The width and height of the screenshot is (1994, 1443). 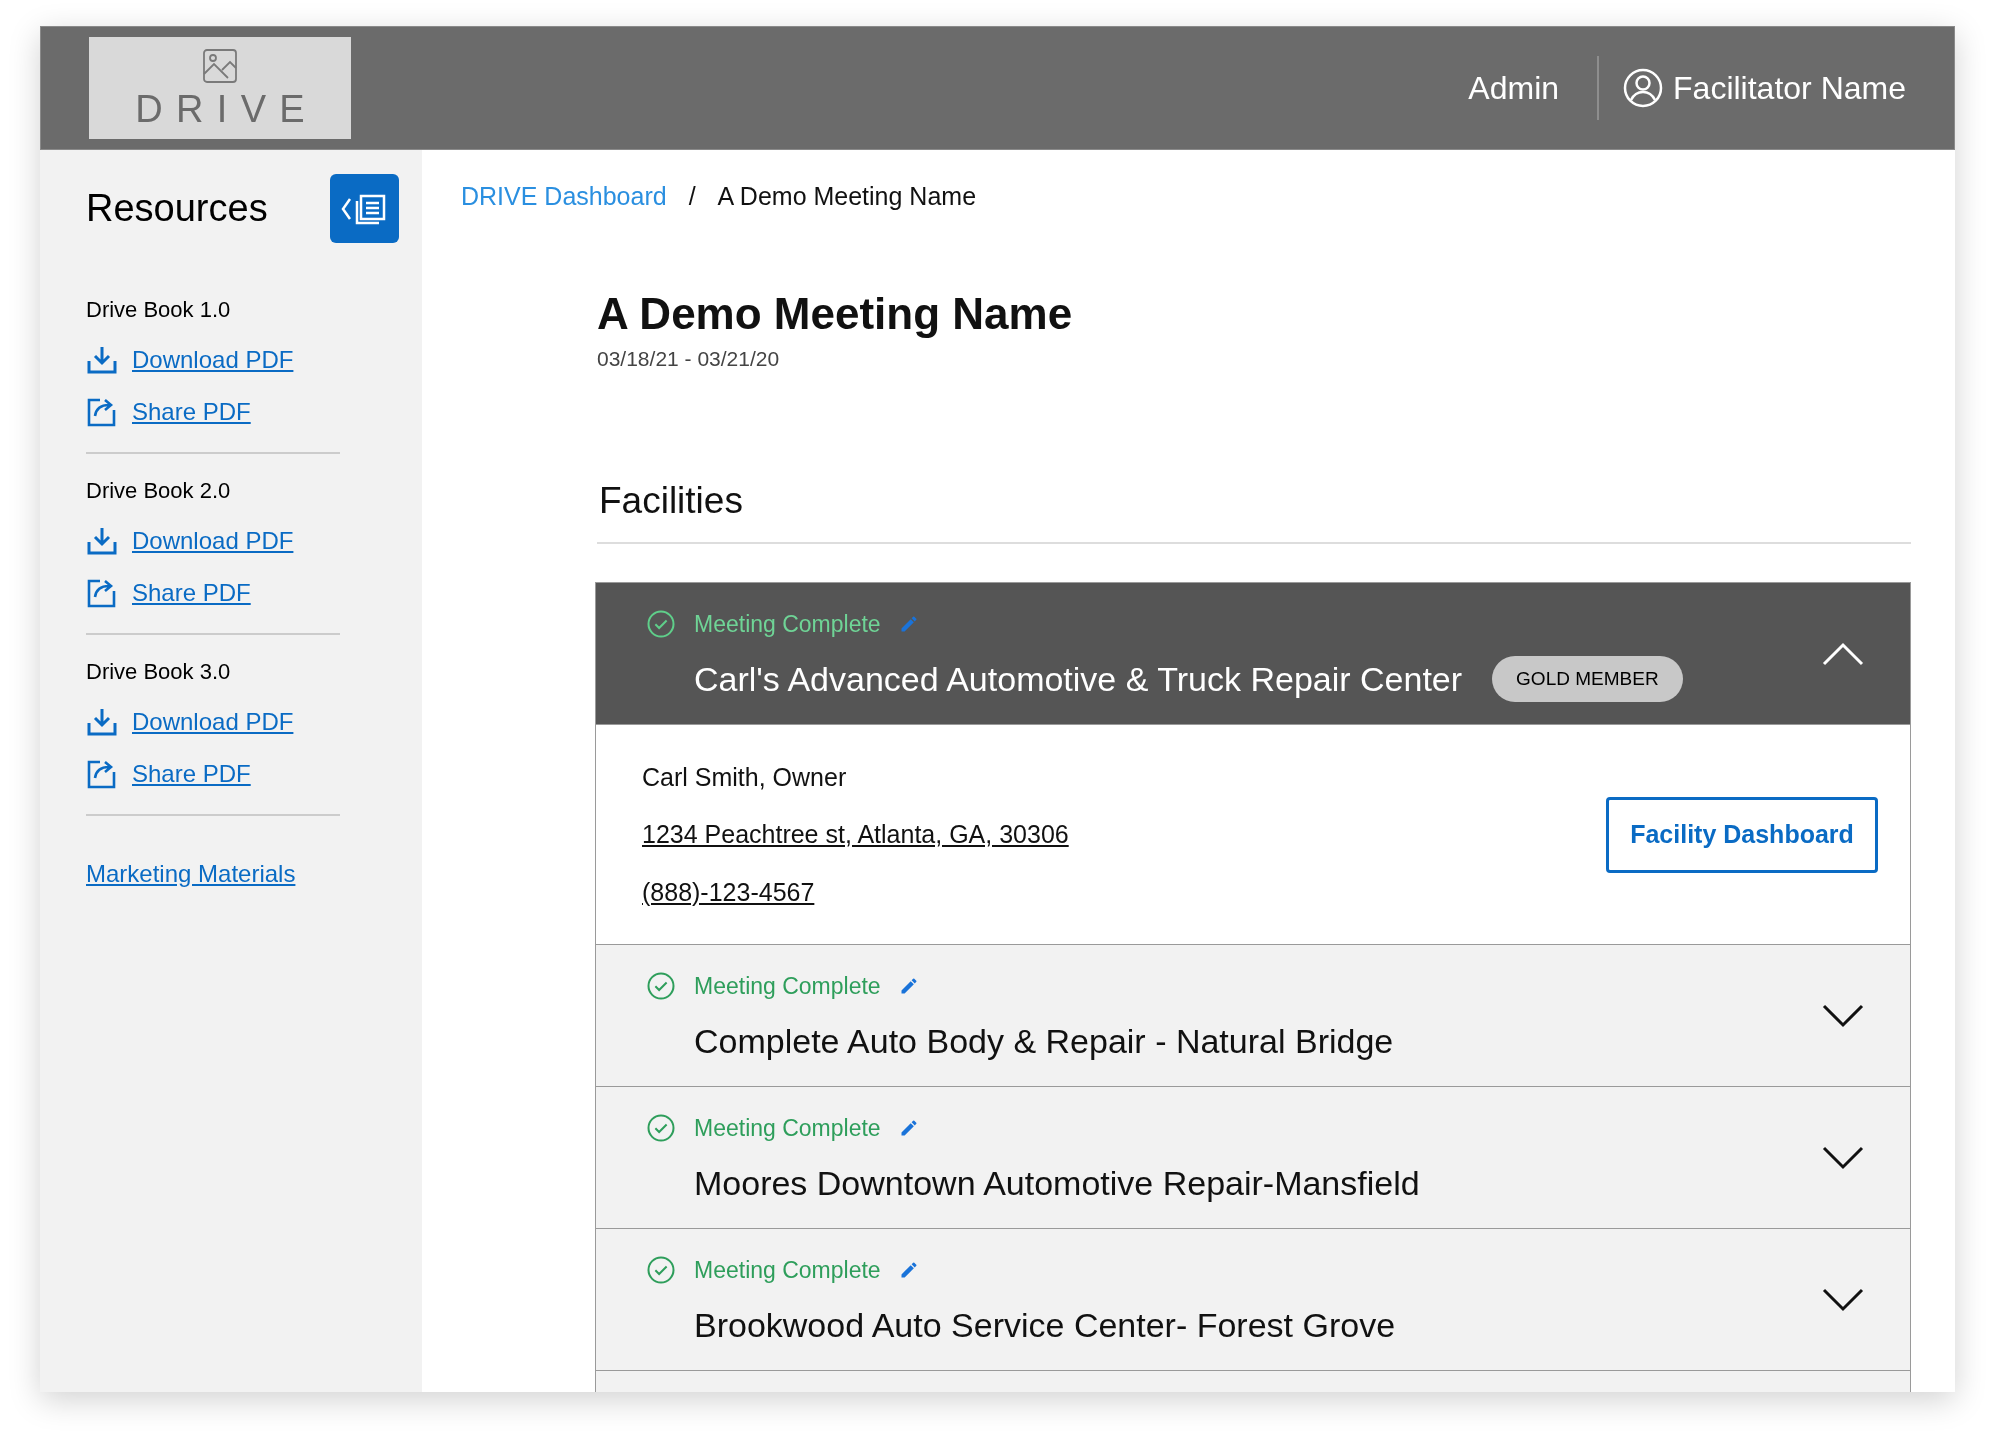 What do you see at coordinates (1253, 1016) in the screenshot?
I see `facility-header: Meeting Complete Complete Auto Body & Repair - Natural Bridge` at bounding box center [1253, 1016].